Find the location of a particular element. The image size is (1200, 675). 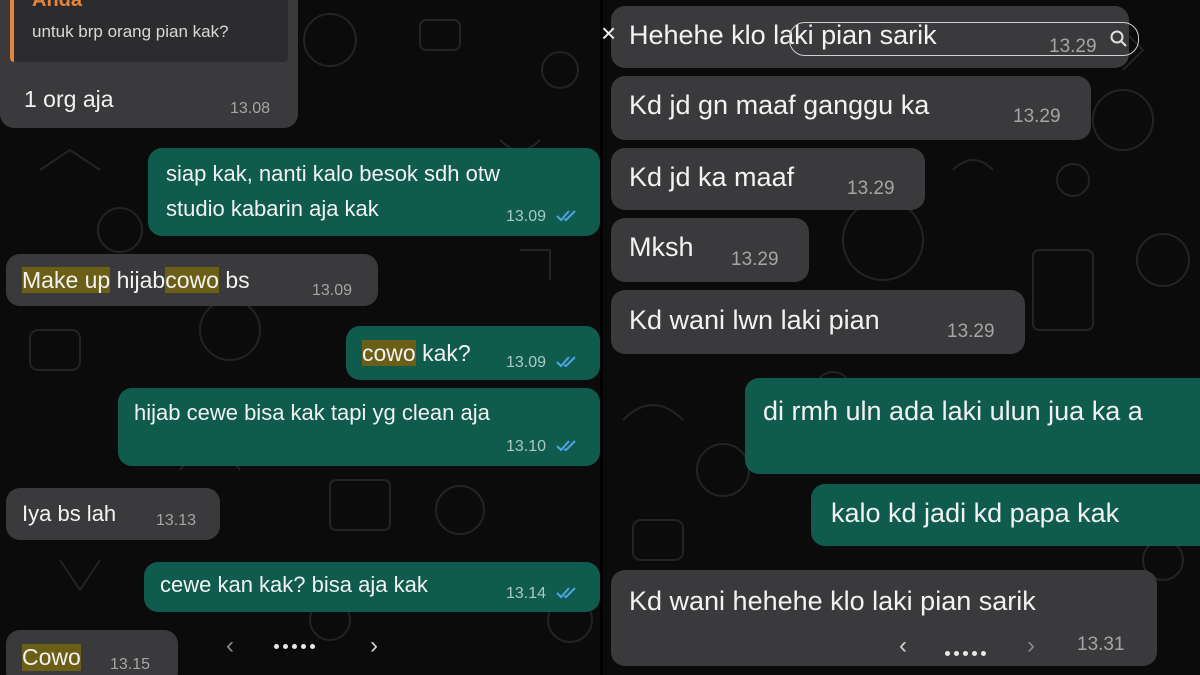

message-text: cowo kak? is located at coordinates (416, 353).